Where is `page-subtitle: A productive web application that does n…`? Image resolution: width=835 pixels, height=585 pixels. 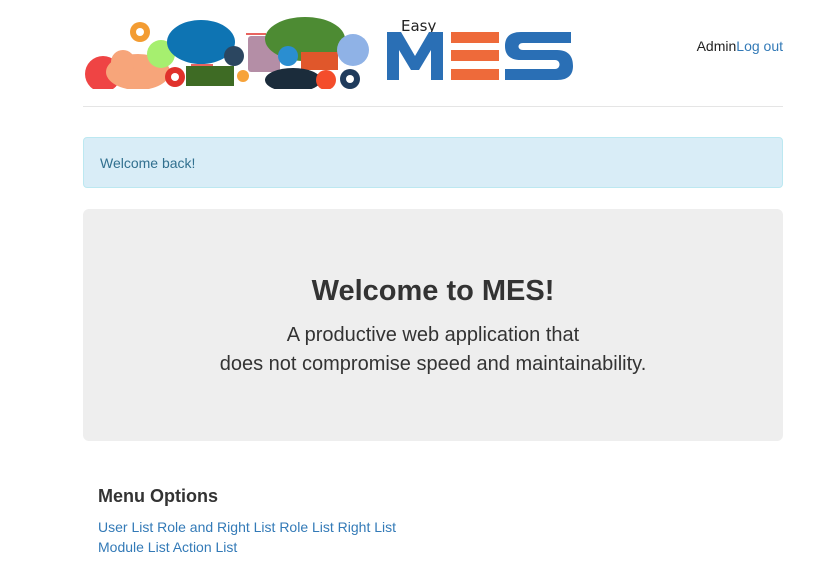 page-subtitle: A productive web application that does n… is located at coordinates (433, 350).